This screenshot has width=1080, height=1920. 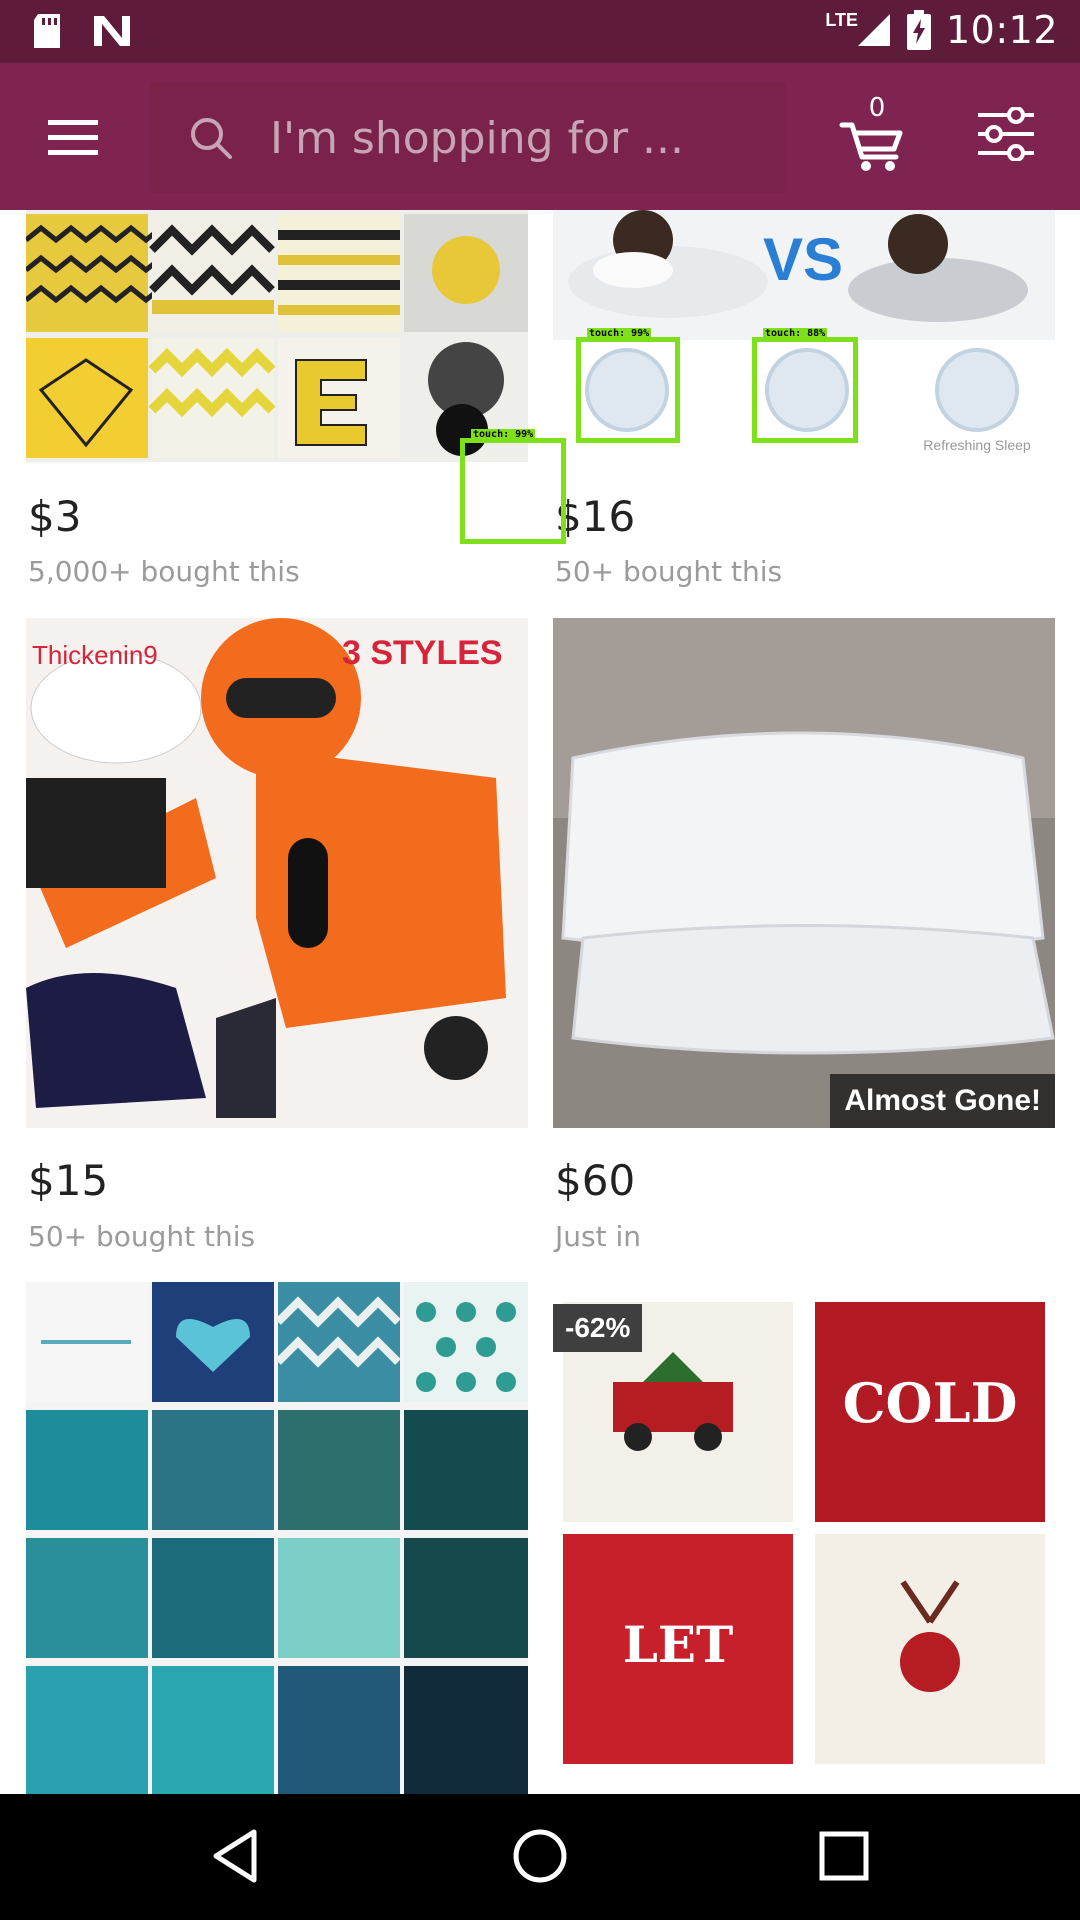 What do you see at coordinates (841, 19) in the screenshot?
I see `network-type: LTE` at bounding box center [841, 19].